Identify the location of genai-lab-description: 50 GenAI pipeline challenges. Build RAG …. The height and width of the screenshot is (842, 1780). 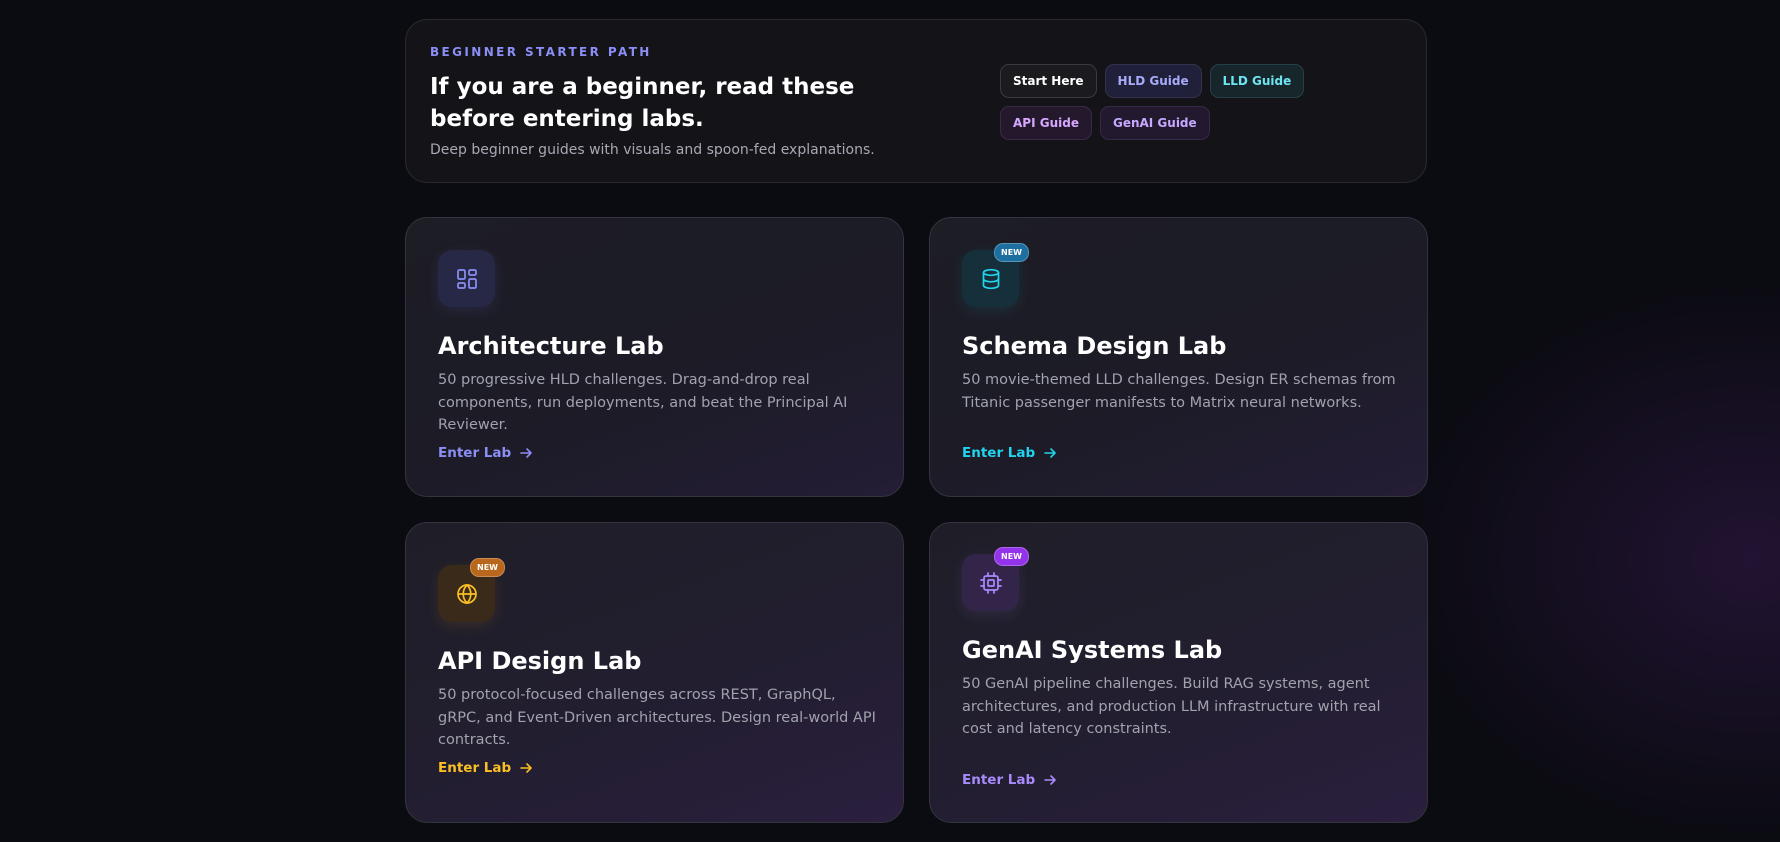
(1171, 706).